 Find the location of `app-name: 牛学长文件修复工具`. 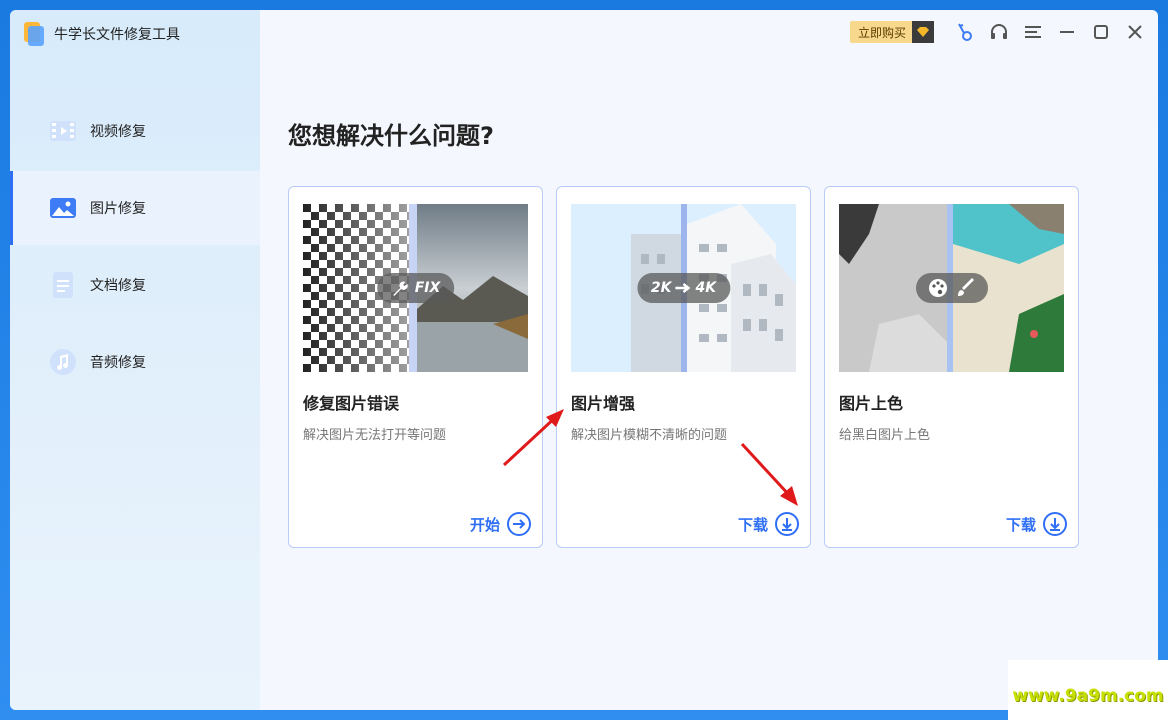

app-name: 牛学长文件修复工具 is located at coordinates (117, 35).